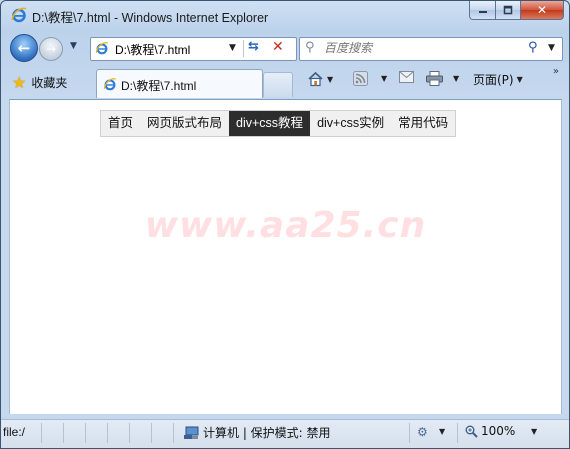 The width and height of the screenshot is (570, 449). What do you see at coordinates (191, 432) in the screenshot?
I see `computer-icon` at bounding box center [191, 432].